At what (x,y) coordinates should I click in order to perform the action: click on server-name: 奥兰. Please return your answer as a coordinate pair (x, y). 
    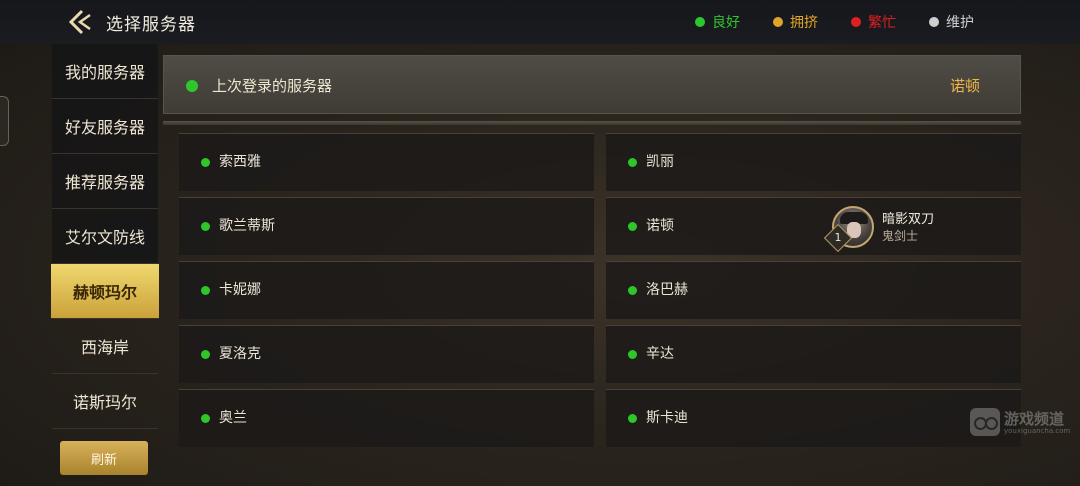
    Looking at the image, I should click on (233, 418).